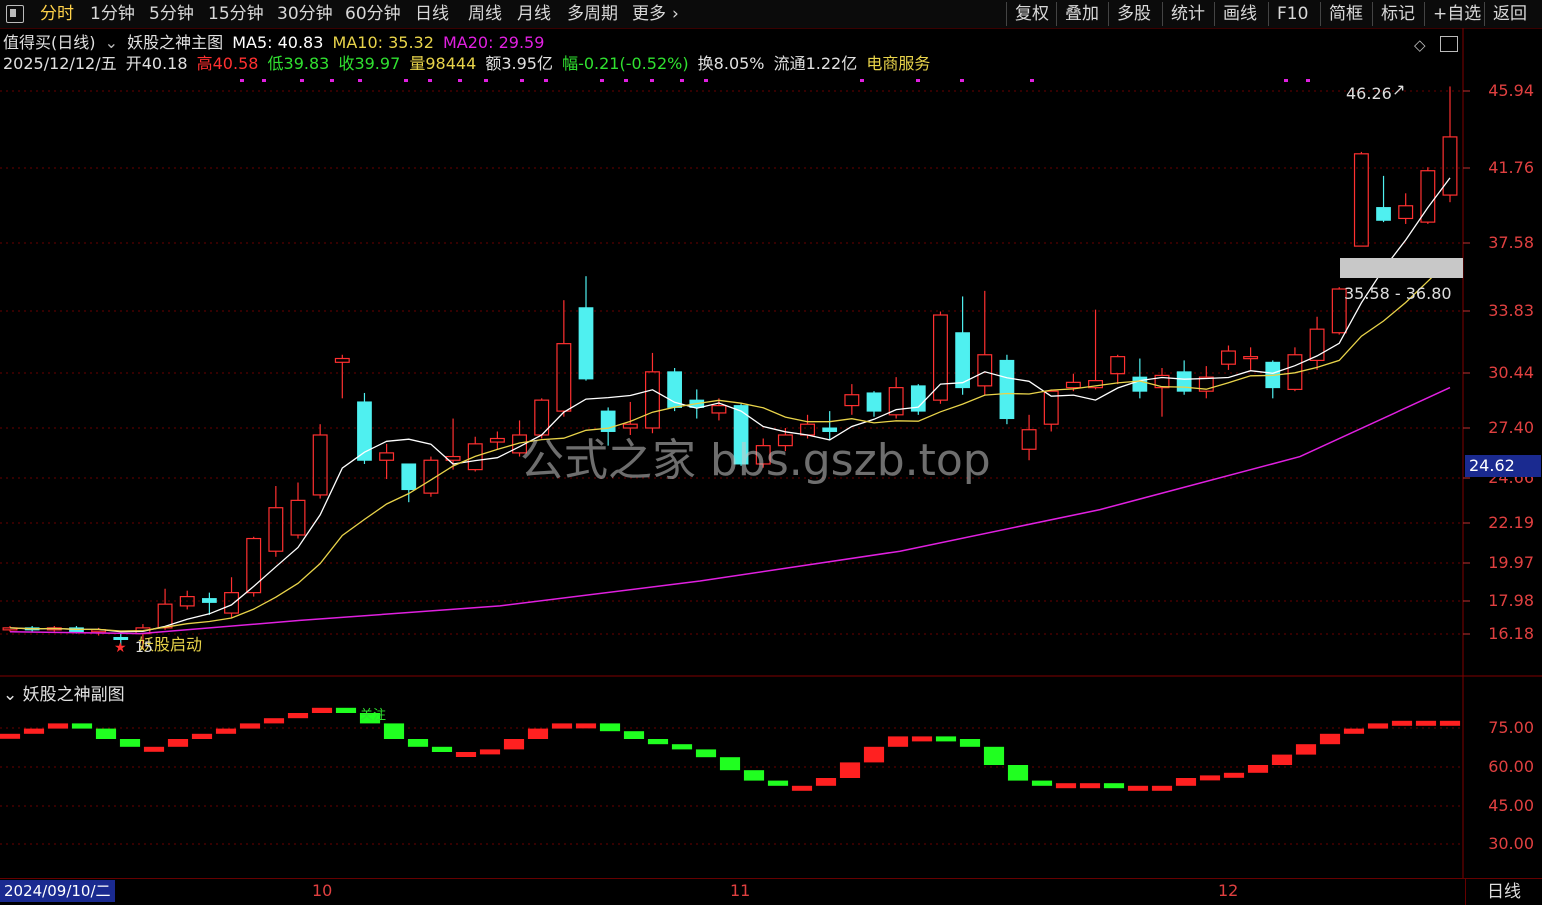 The width and height of the screenshot is (1542, 905). I want to click on month-dec: 12, so click(1228, 890).